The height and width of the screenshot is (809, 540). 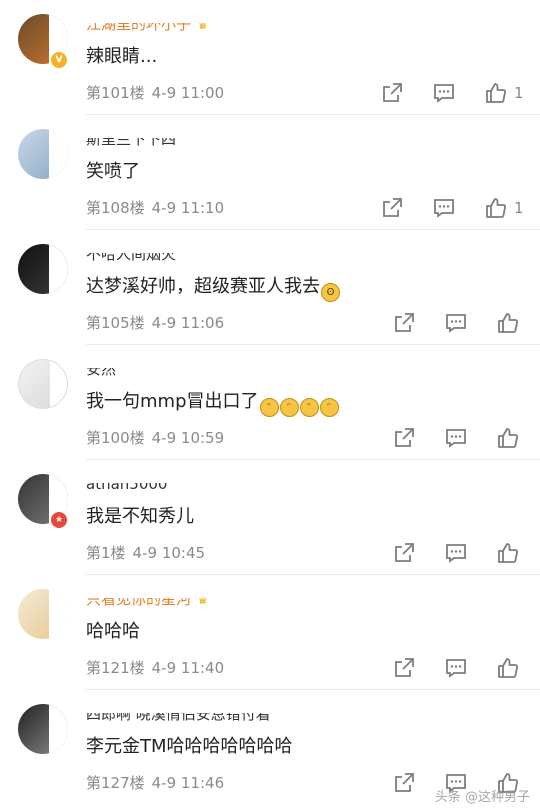 What do you see at coordinates (59, 60) in the screenshot?
I see `verified-badge-icon: V` at bounding box center [59, 60].